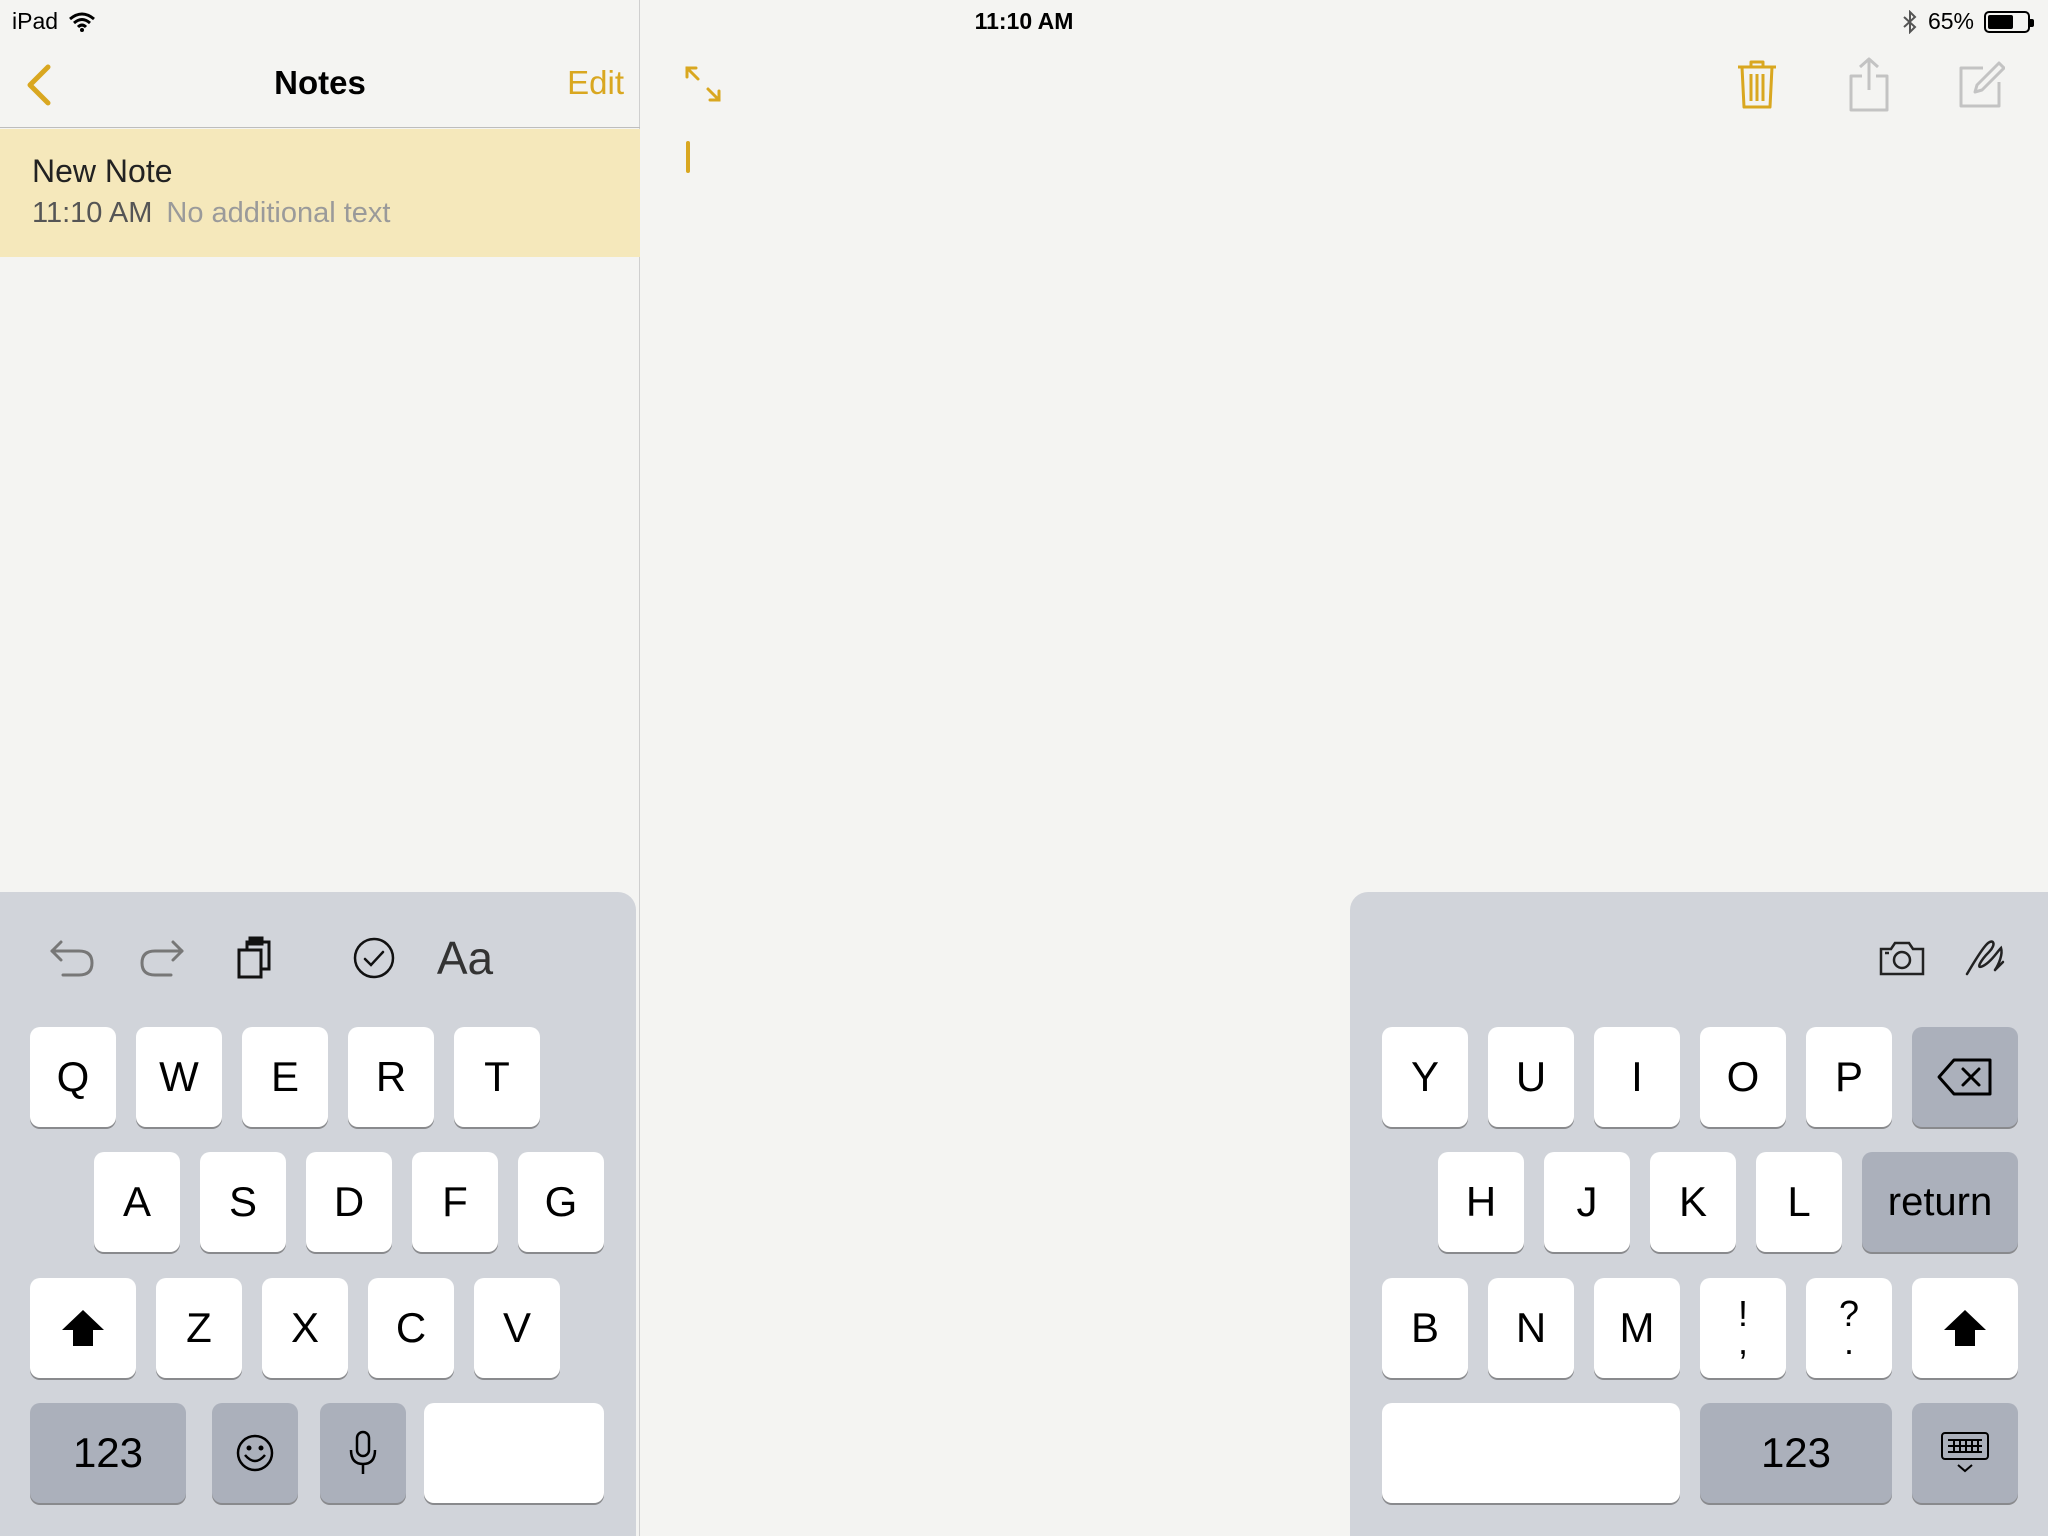 The height and width of the screenshot is (1536, 2048). What do you see at coordinates (2000, 21) in the screenshot?
I see `battery-level` at bounding box center [2000, 21].